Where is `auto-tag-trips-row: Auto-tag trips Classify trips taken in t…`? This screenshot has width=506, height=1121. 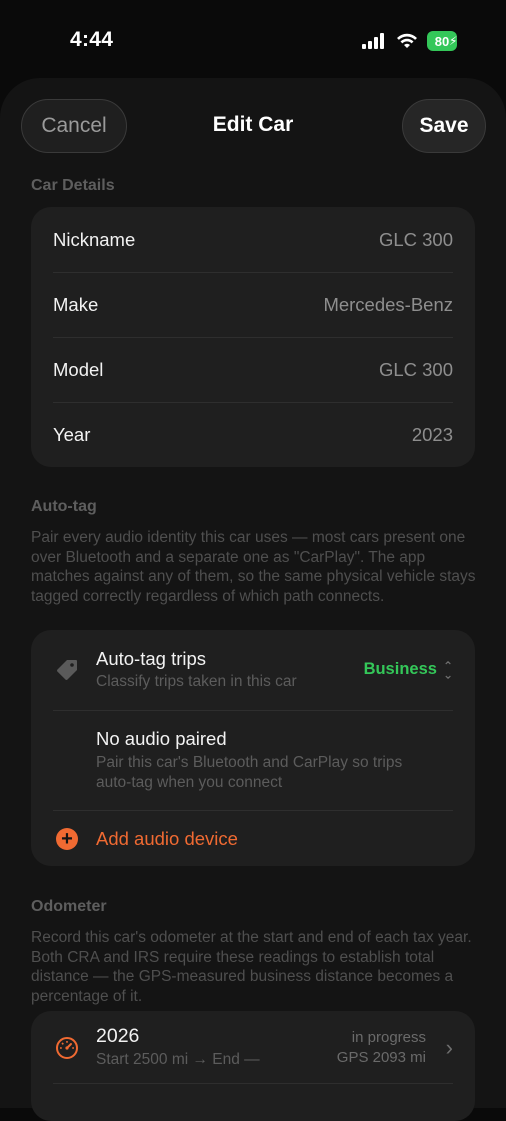 auto-tag-trips-row: Auto-tag trips Classify trips taken in t… is located at coordinates (253, 670).